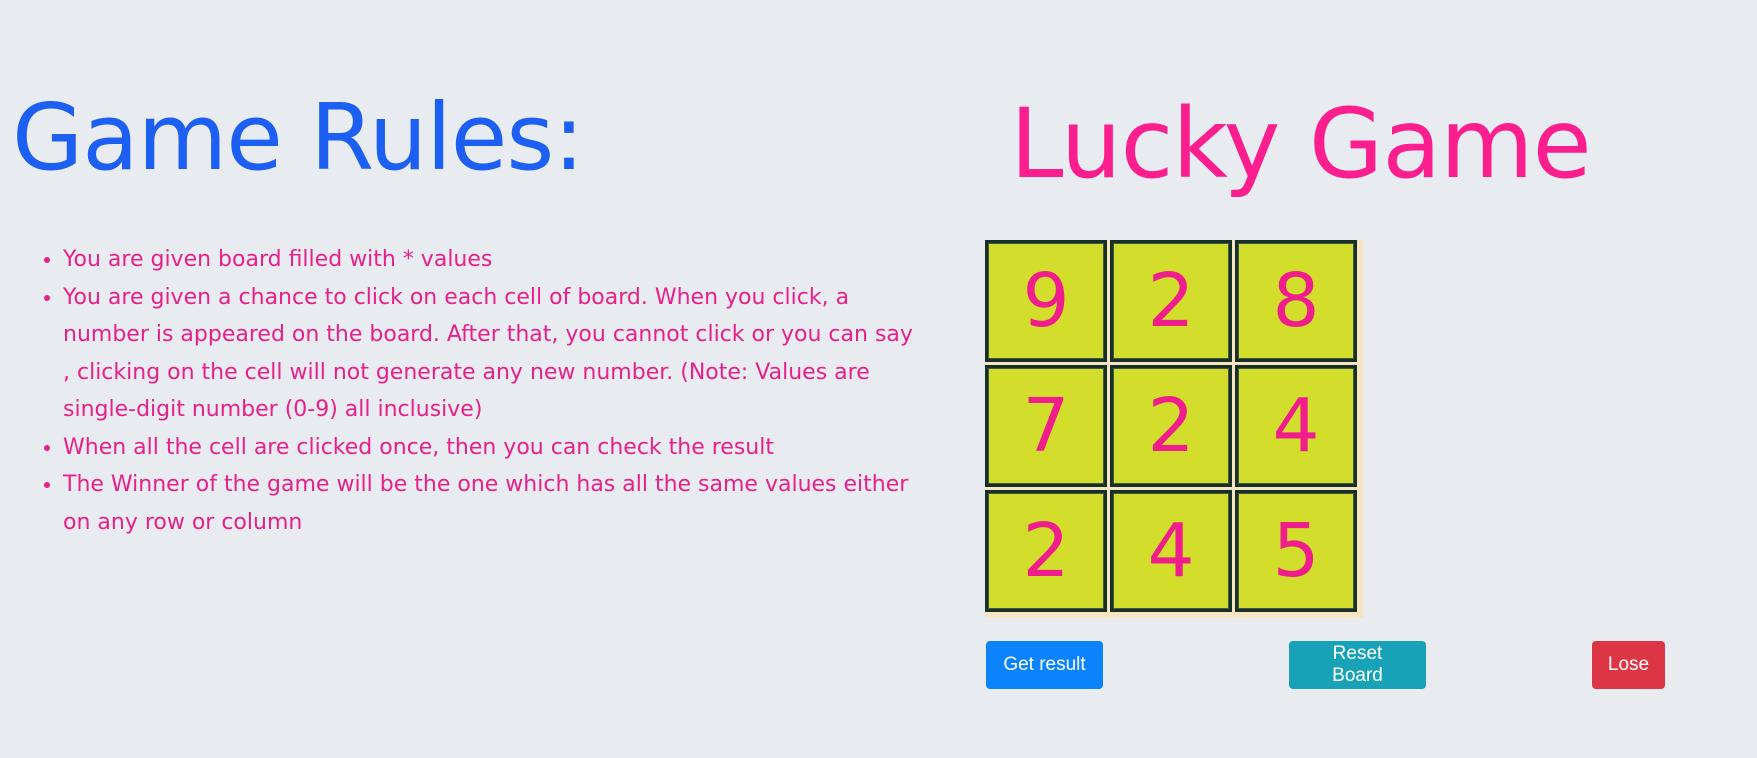 The height and width of the screenshot is (758, 1757). What do you see at coordinates (493, 260) in the screenshot?
I see `rule-item: You are given board filled with * values` at bounding box center [493, 260].